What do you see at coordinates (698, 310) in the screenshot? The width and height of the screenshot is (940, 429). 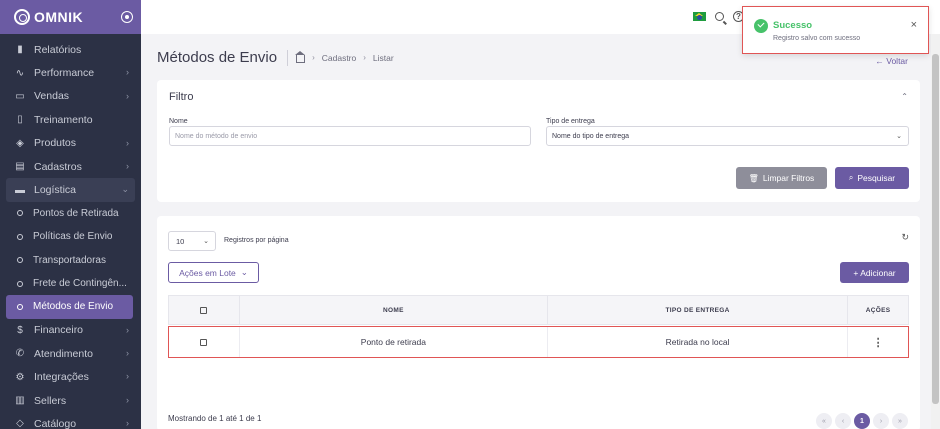 I see `column-tipo-entrega: TIPO DE ENTREGA` at bounding box center [698, 310].